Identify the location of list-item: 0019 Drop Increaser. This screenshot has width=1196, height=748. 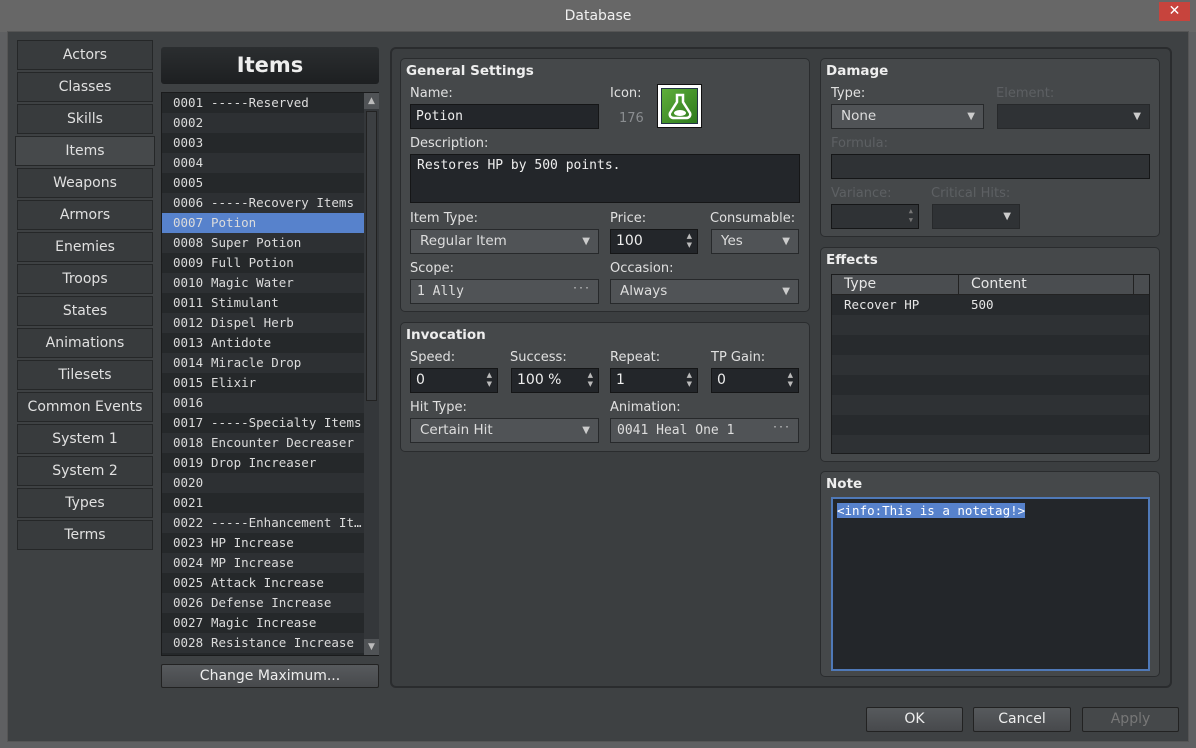
(263, 463).